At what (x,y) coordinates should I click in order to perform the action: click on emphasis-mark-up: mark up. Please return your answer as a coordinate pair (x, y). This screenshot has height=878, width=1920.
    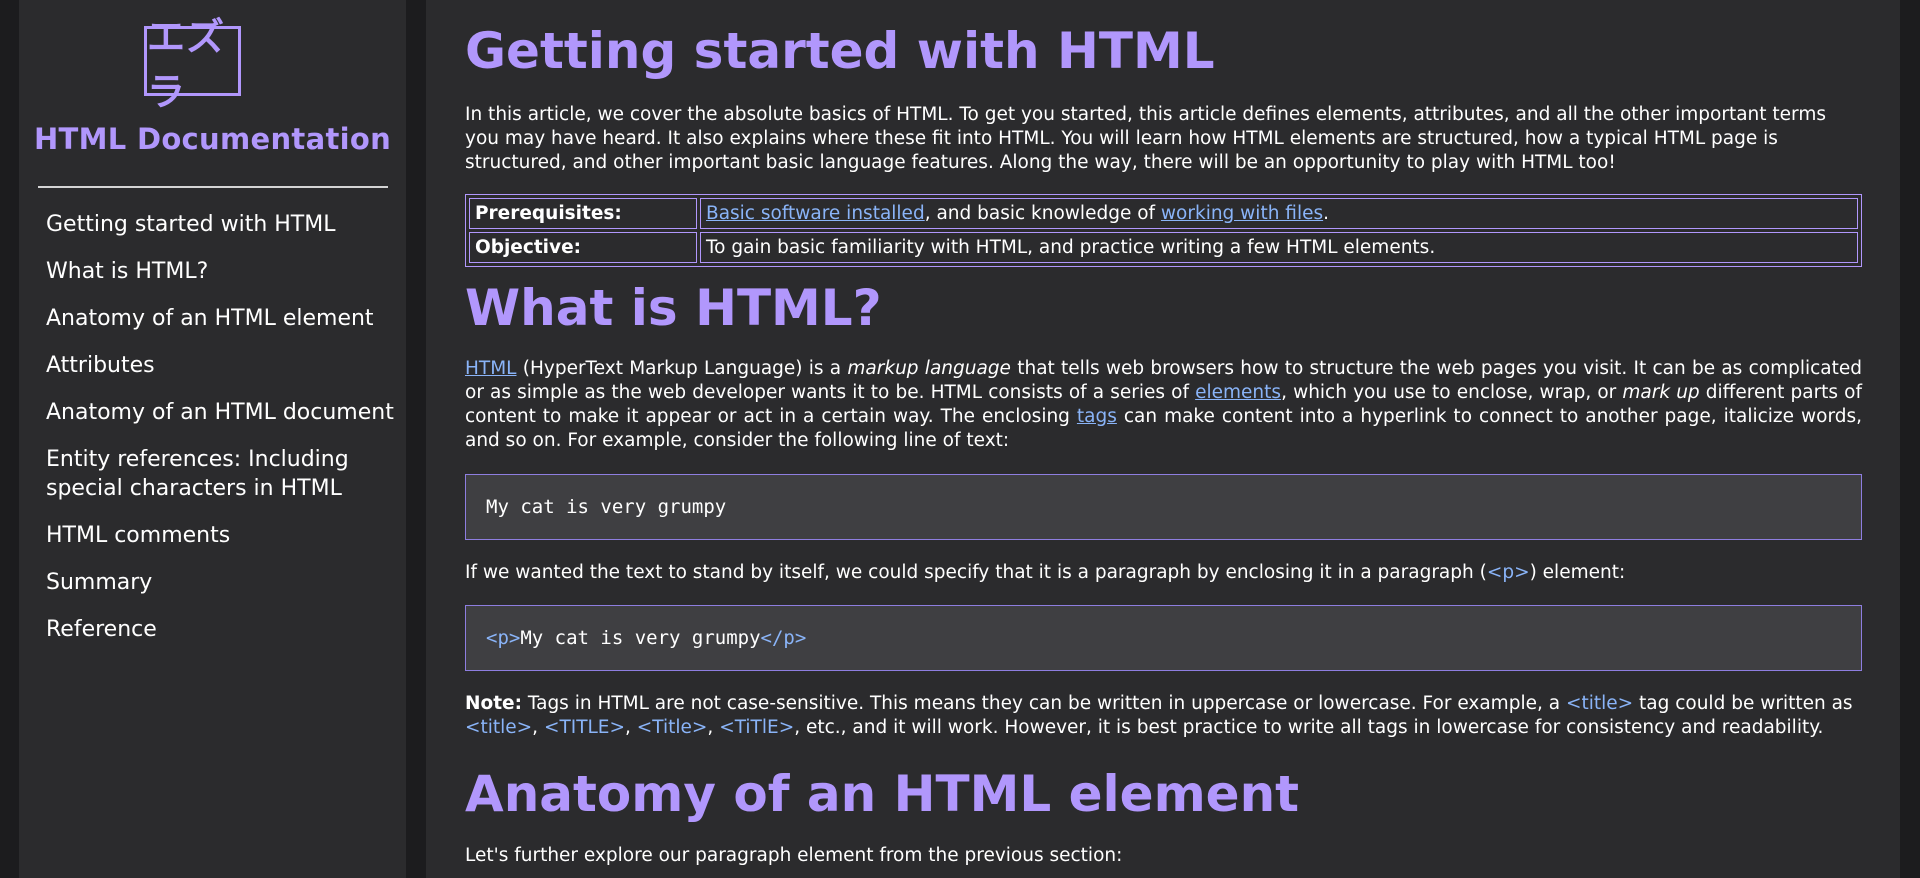
    Looking at the image, I should click on (1661, 392).